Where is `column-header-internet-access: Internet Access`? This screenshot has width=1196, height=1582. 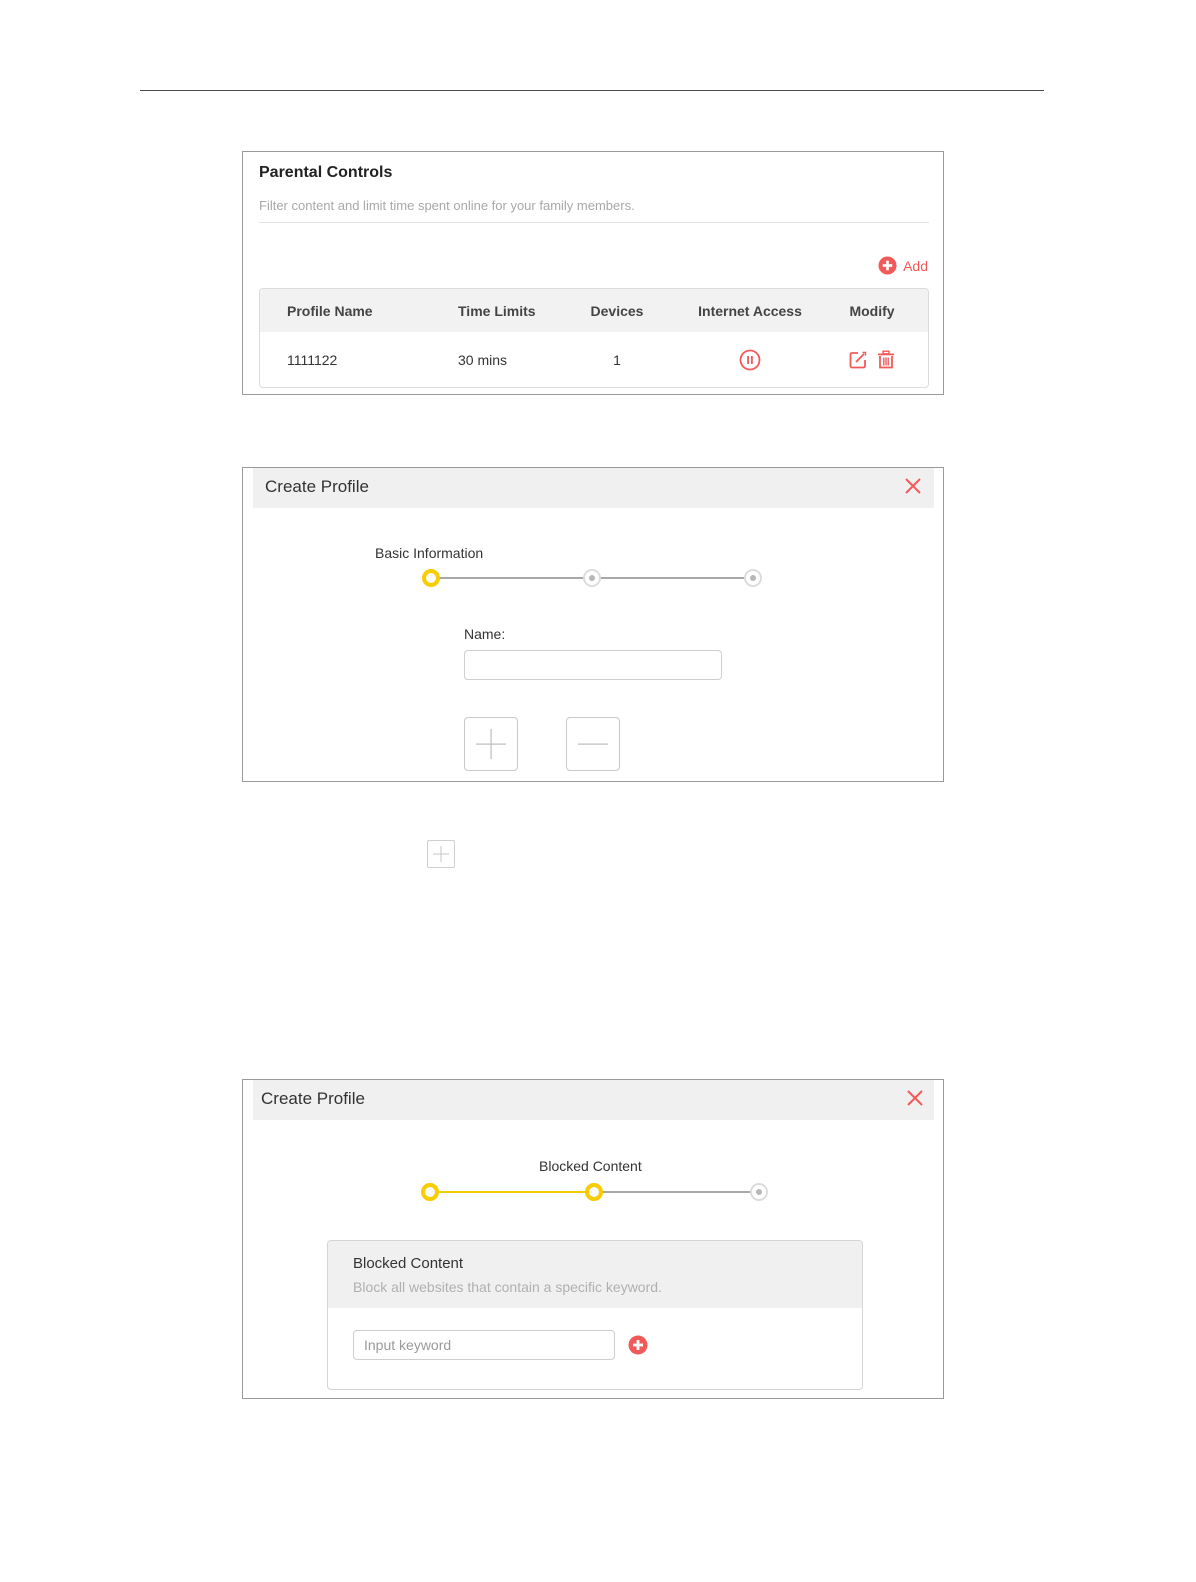 column-header-internet-access: Internet Access is located at coordinates (750, 310).